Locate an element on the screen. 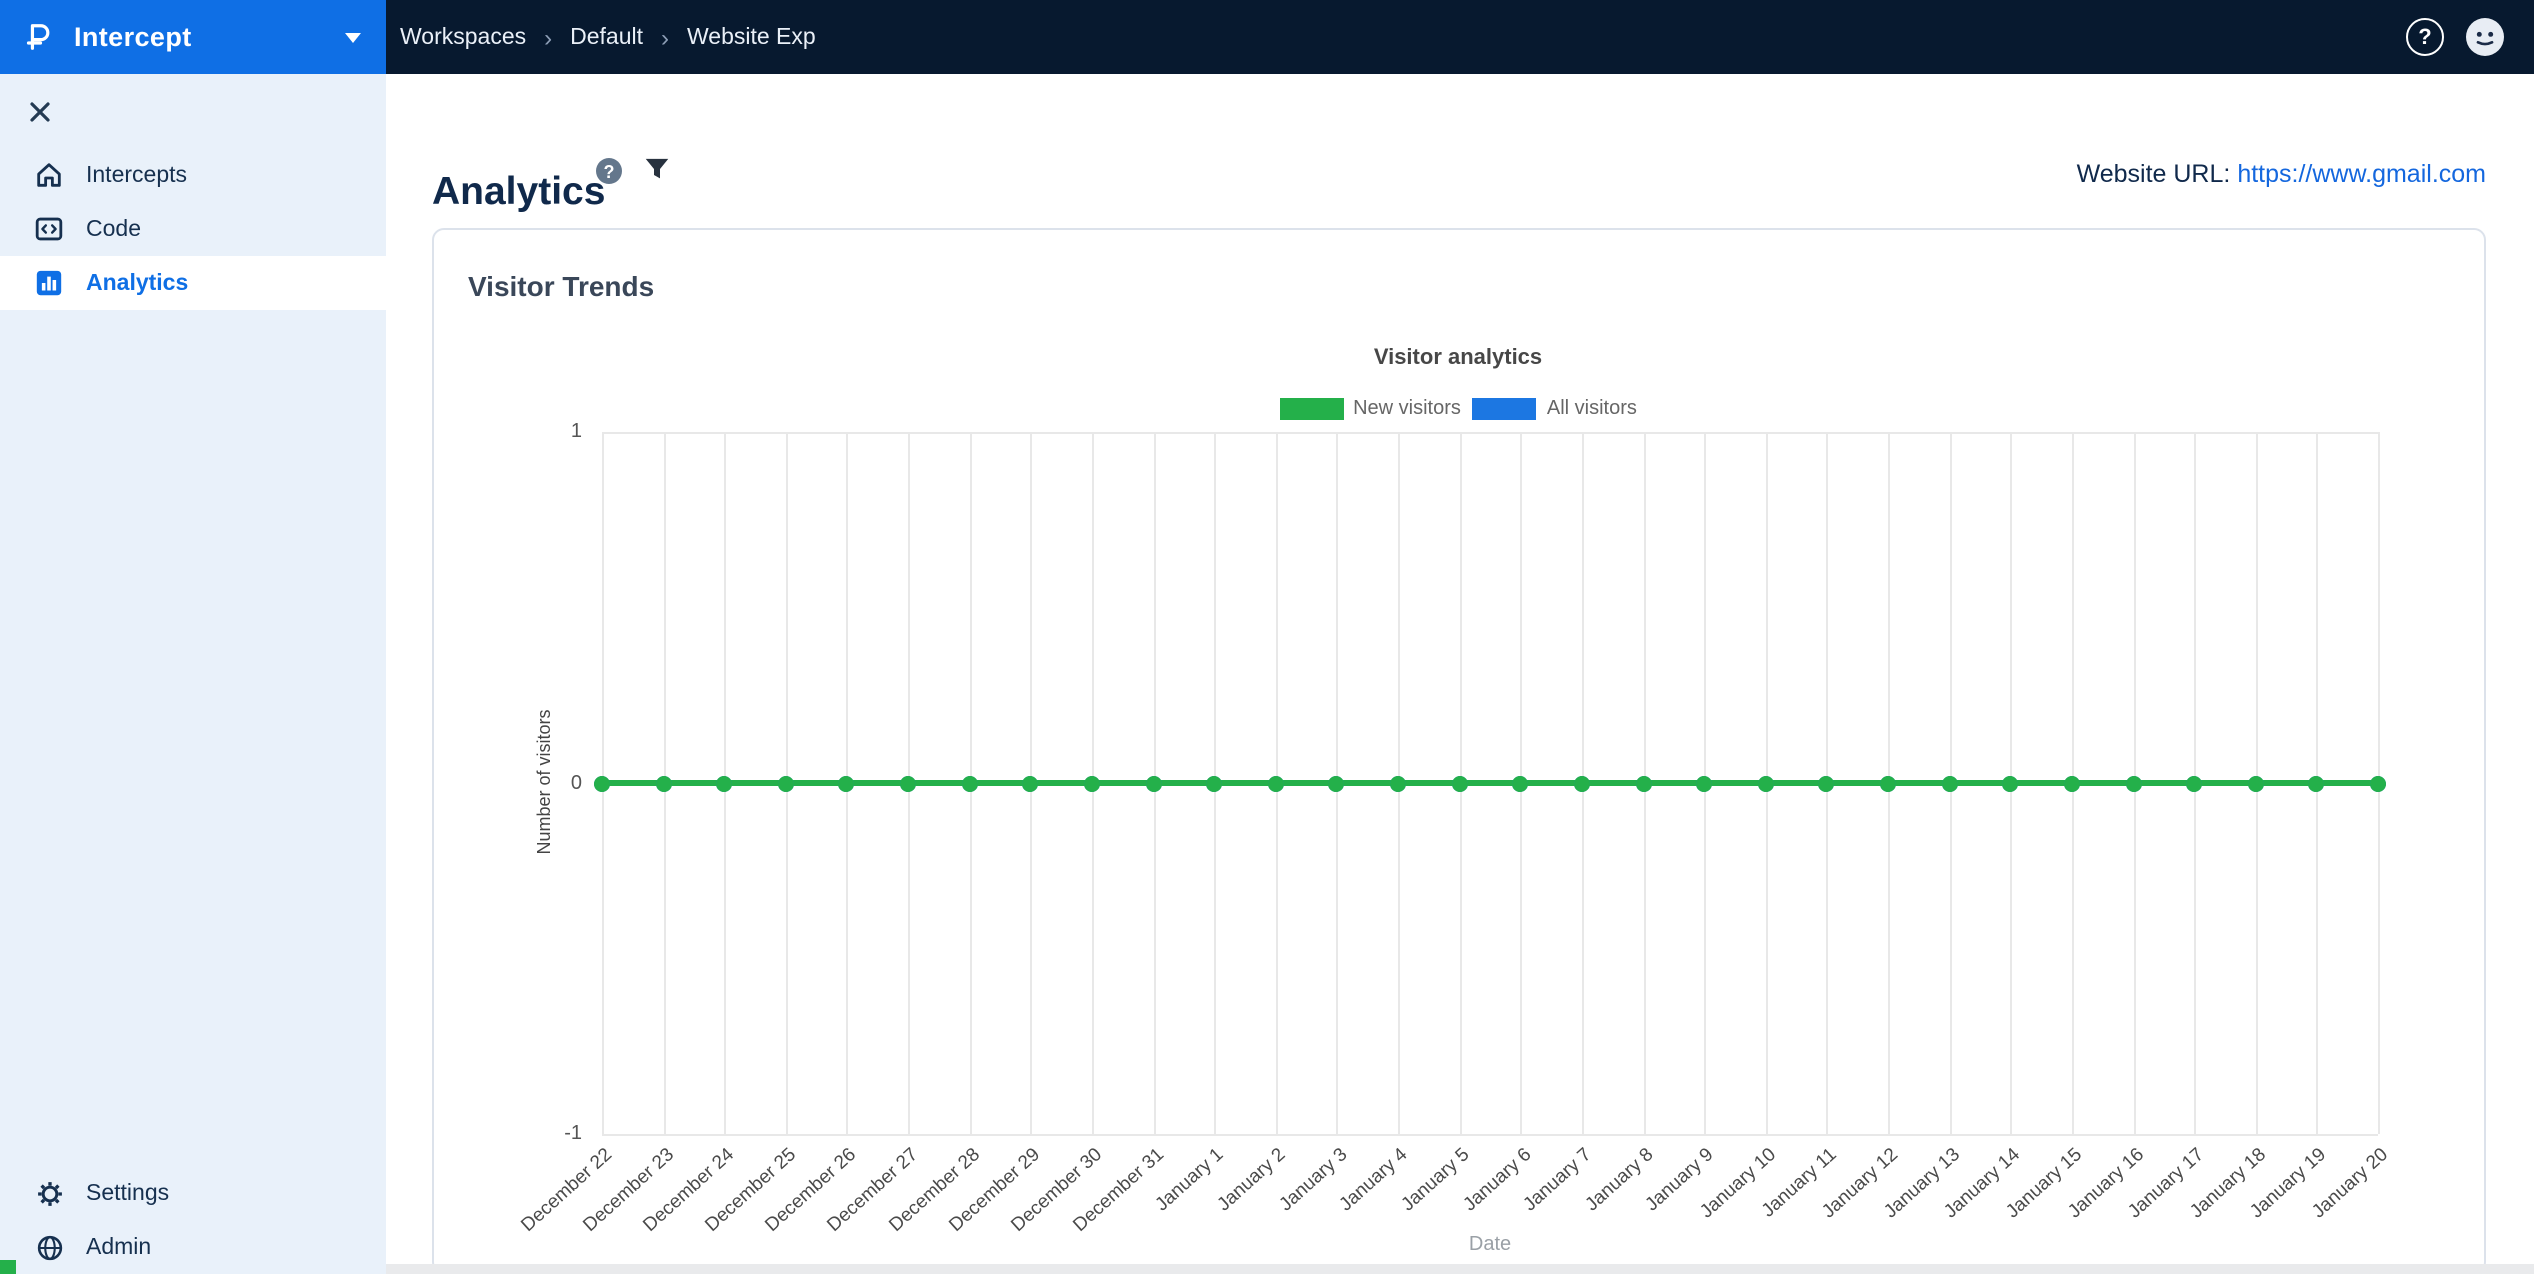  website-url: Website URL: https://www.gmail.com is located at coordinates (2281, 174).